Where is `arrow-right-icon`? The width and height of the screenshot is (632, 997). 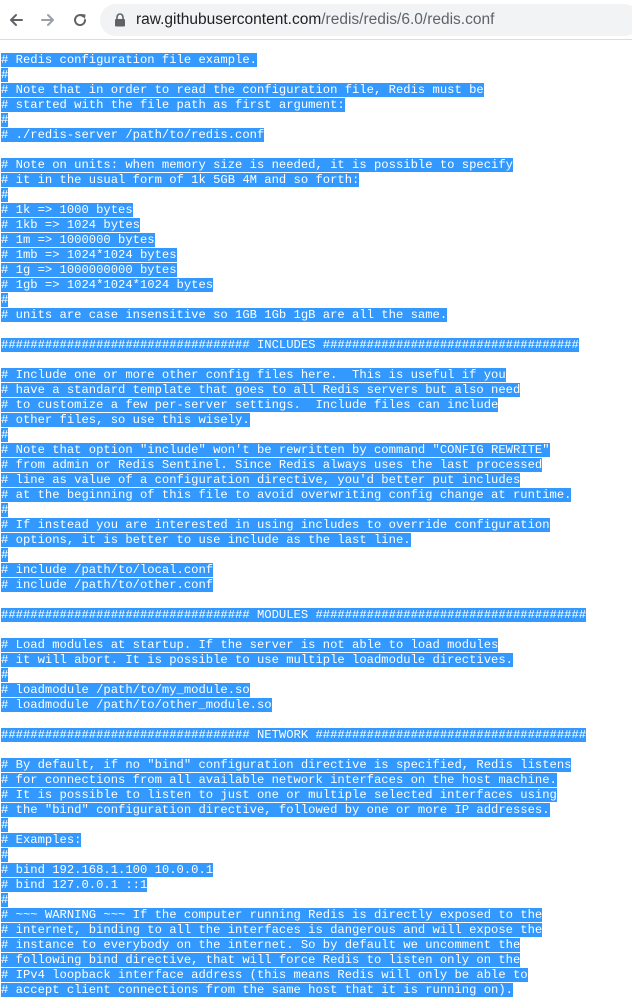 arrow-right-icon is located at coordinates (47, 20).